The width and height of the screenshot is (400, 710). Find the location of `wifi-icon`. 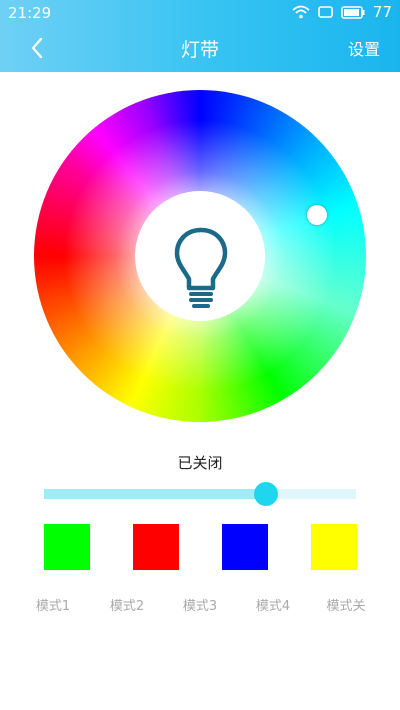

wifi-icon is located at coordinates (301, 12).